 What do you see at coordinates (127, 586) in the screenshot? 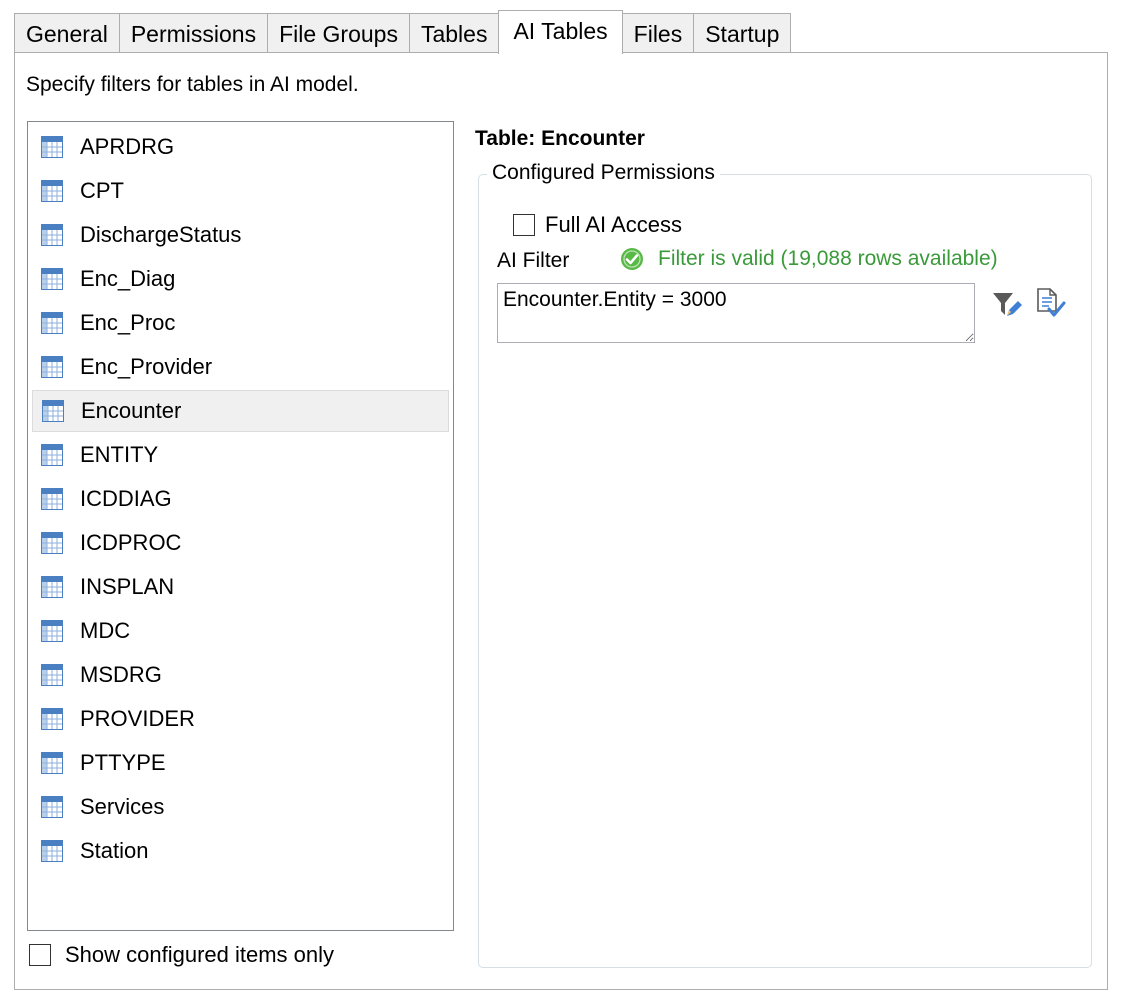
I see `table-name: INSPLAN` at bounding box center [127, 586].